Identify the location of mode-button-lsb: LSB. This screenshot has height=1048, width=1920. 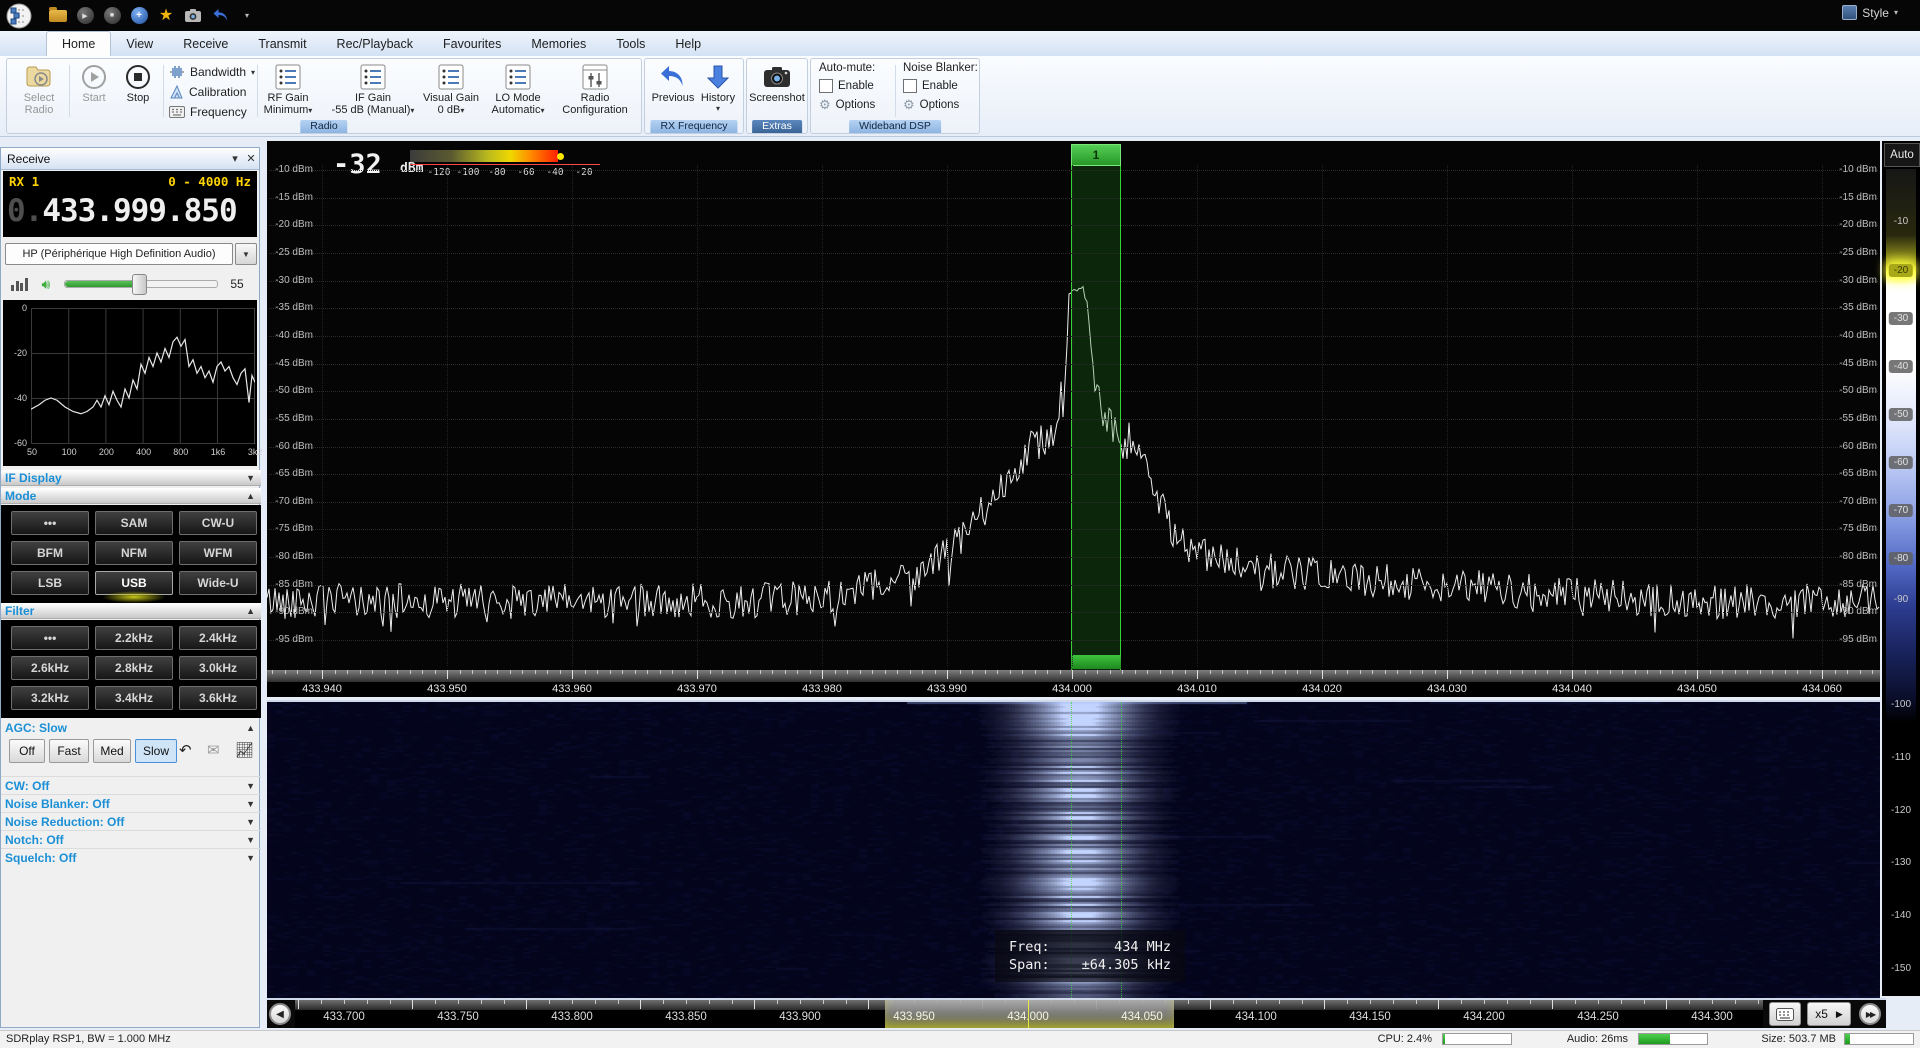
(50, 583).